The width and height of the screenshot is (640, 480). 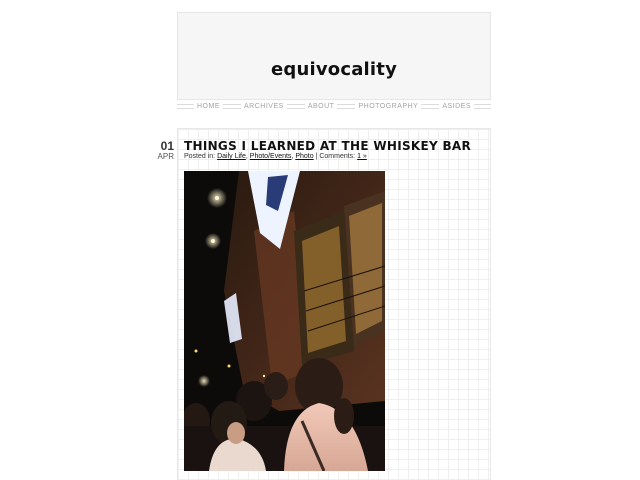 What do you see at coordinates (200, 156) in the screenshot?
I see `posted-in-label: Posted in:` at bounding box center [200, 156].